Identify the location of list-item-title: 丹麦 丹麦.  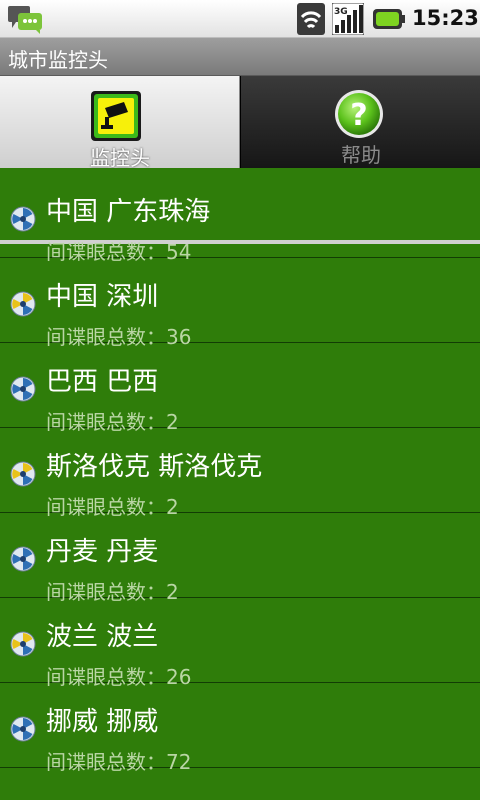
(102, 552).